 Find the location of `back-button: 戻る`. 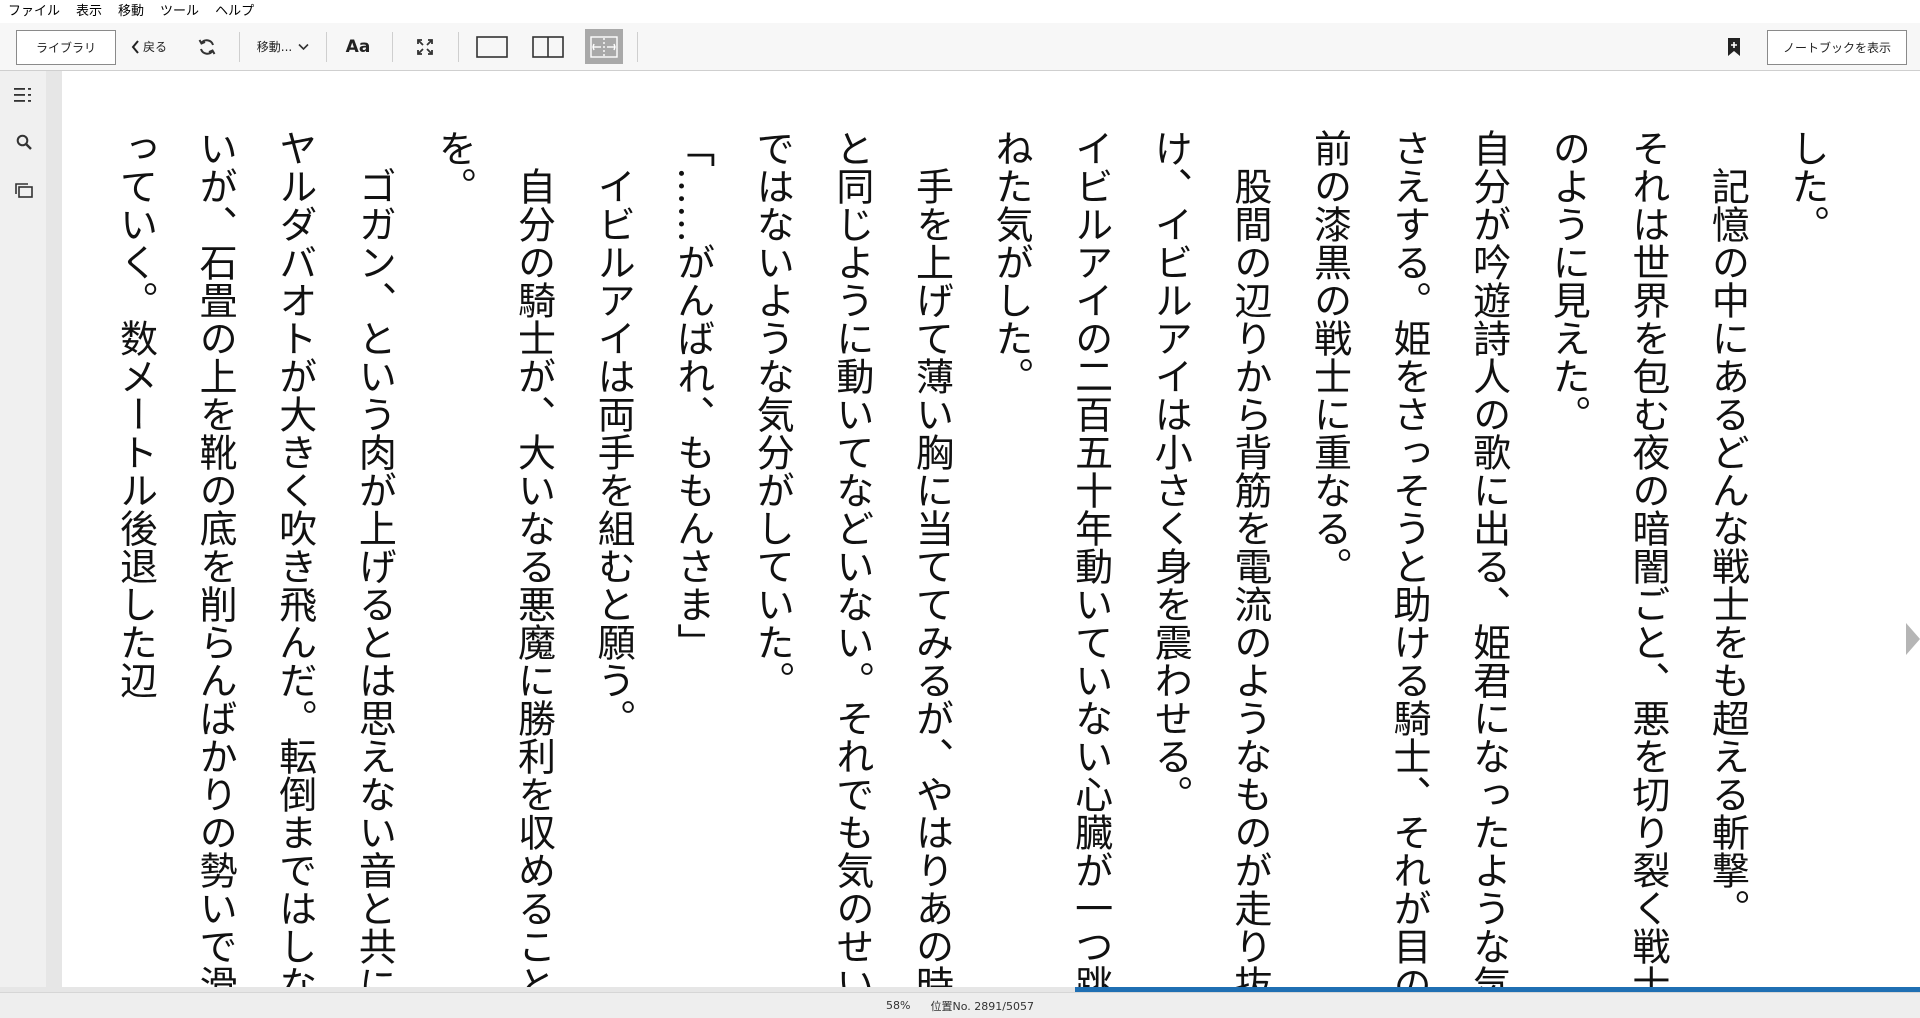

back-button: 戻る is located at coordinates (149, 46).